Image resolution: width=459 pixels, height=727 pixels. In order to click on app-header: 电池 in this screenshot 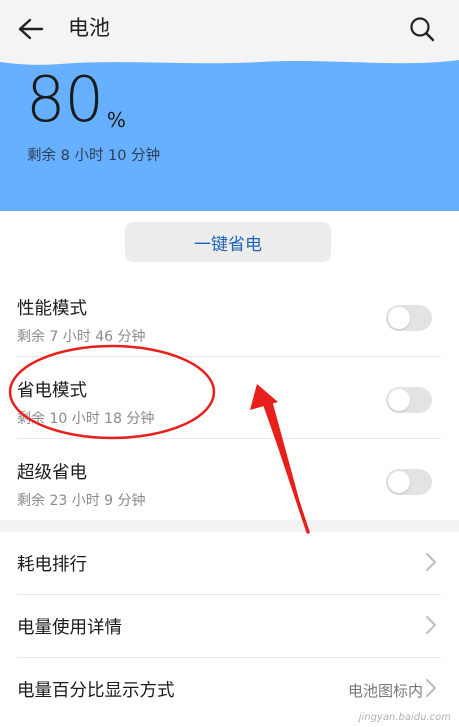, I will do `click(229, 29)`.